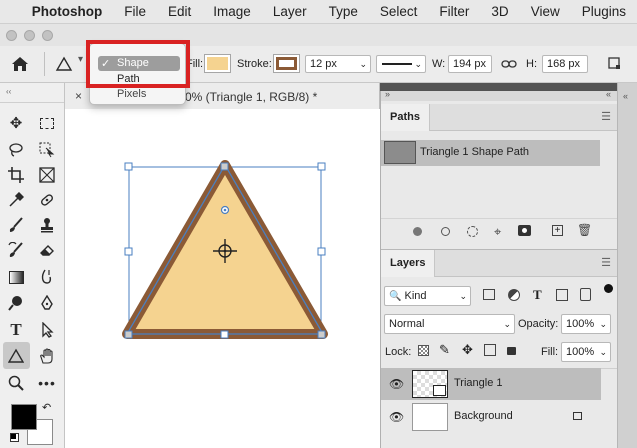 The image size is (637, 448). What do you see at coordinates (397, 64) in the screenshot?
I see `stroke-line-preview` at bounding box center [397, 64].